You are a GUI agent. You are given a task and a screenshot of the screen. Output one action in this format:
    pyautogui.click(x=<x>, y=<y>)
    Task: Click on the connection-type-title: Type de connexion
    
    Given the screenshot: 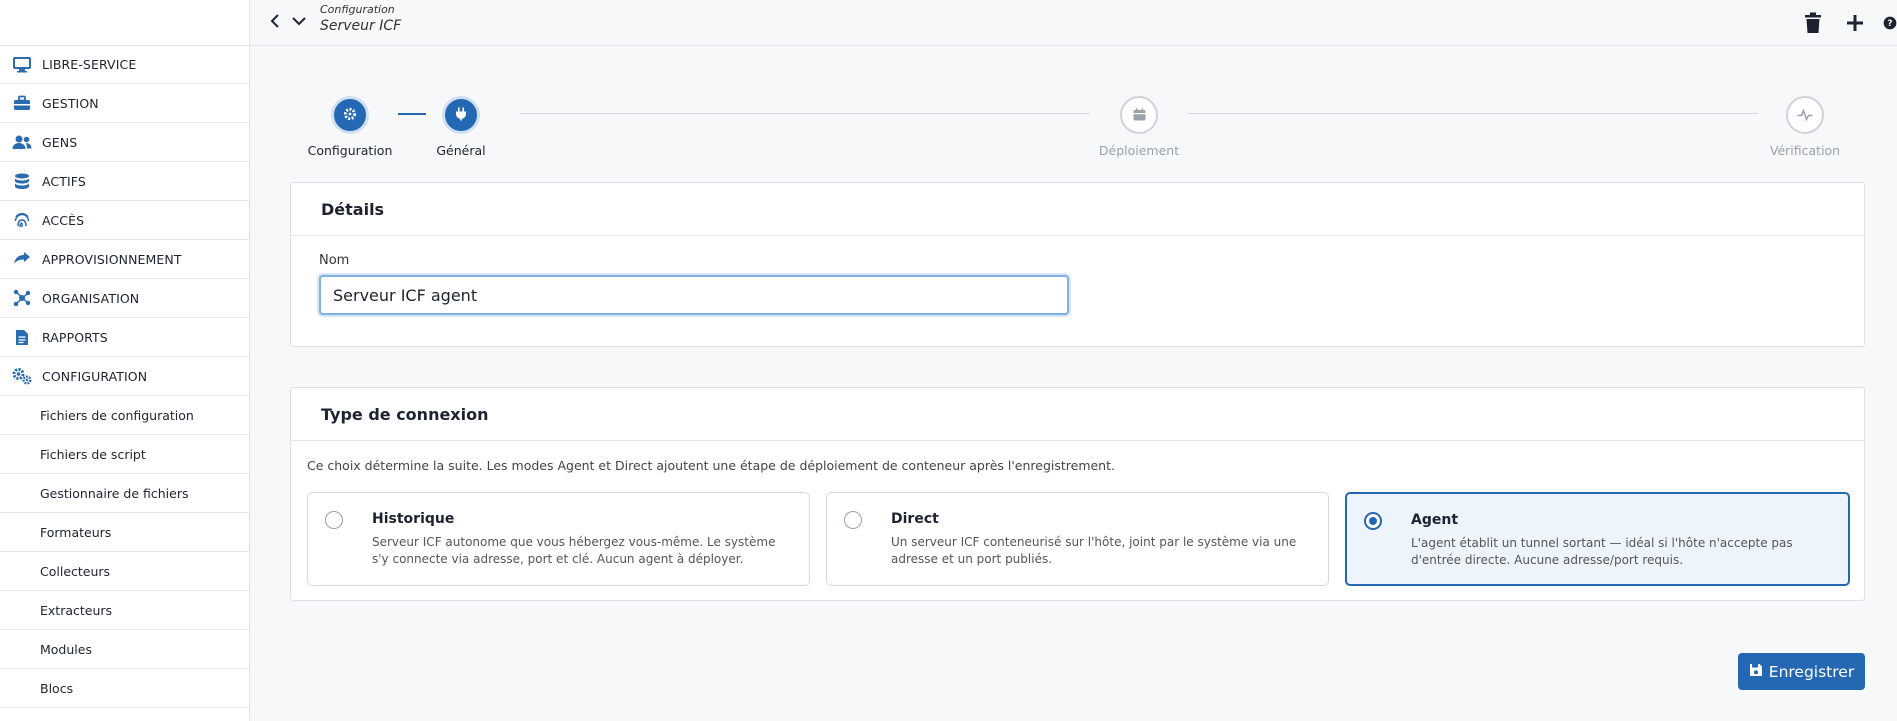 What is the action you would take?
    pyautogui.click(x=1077, y=414)
    